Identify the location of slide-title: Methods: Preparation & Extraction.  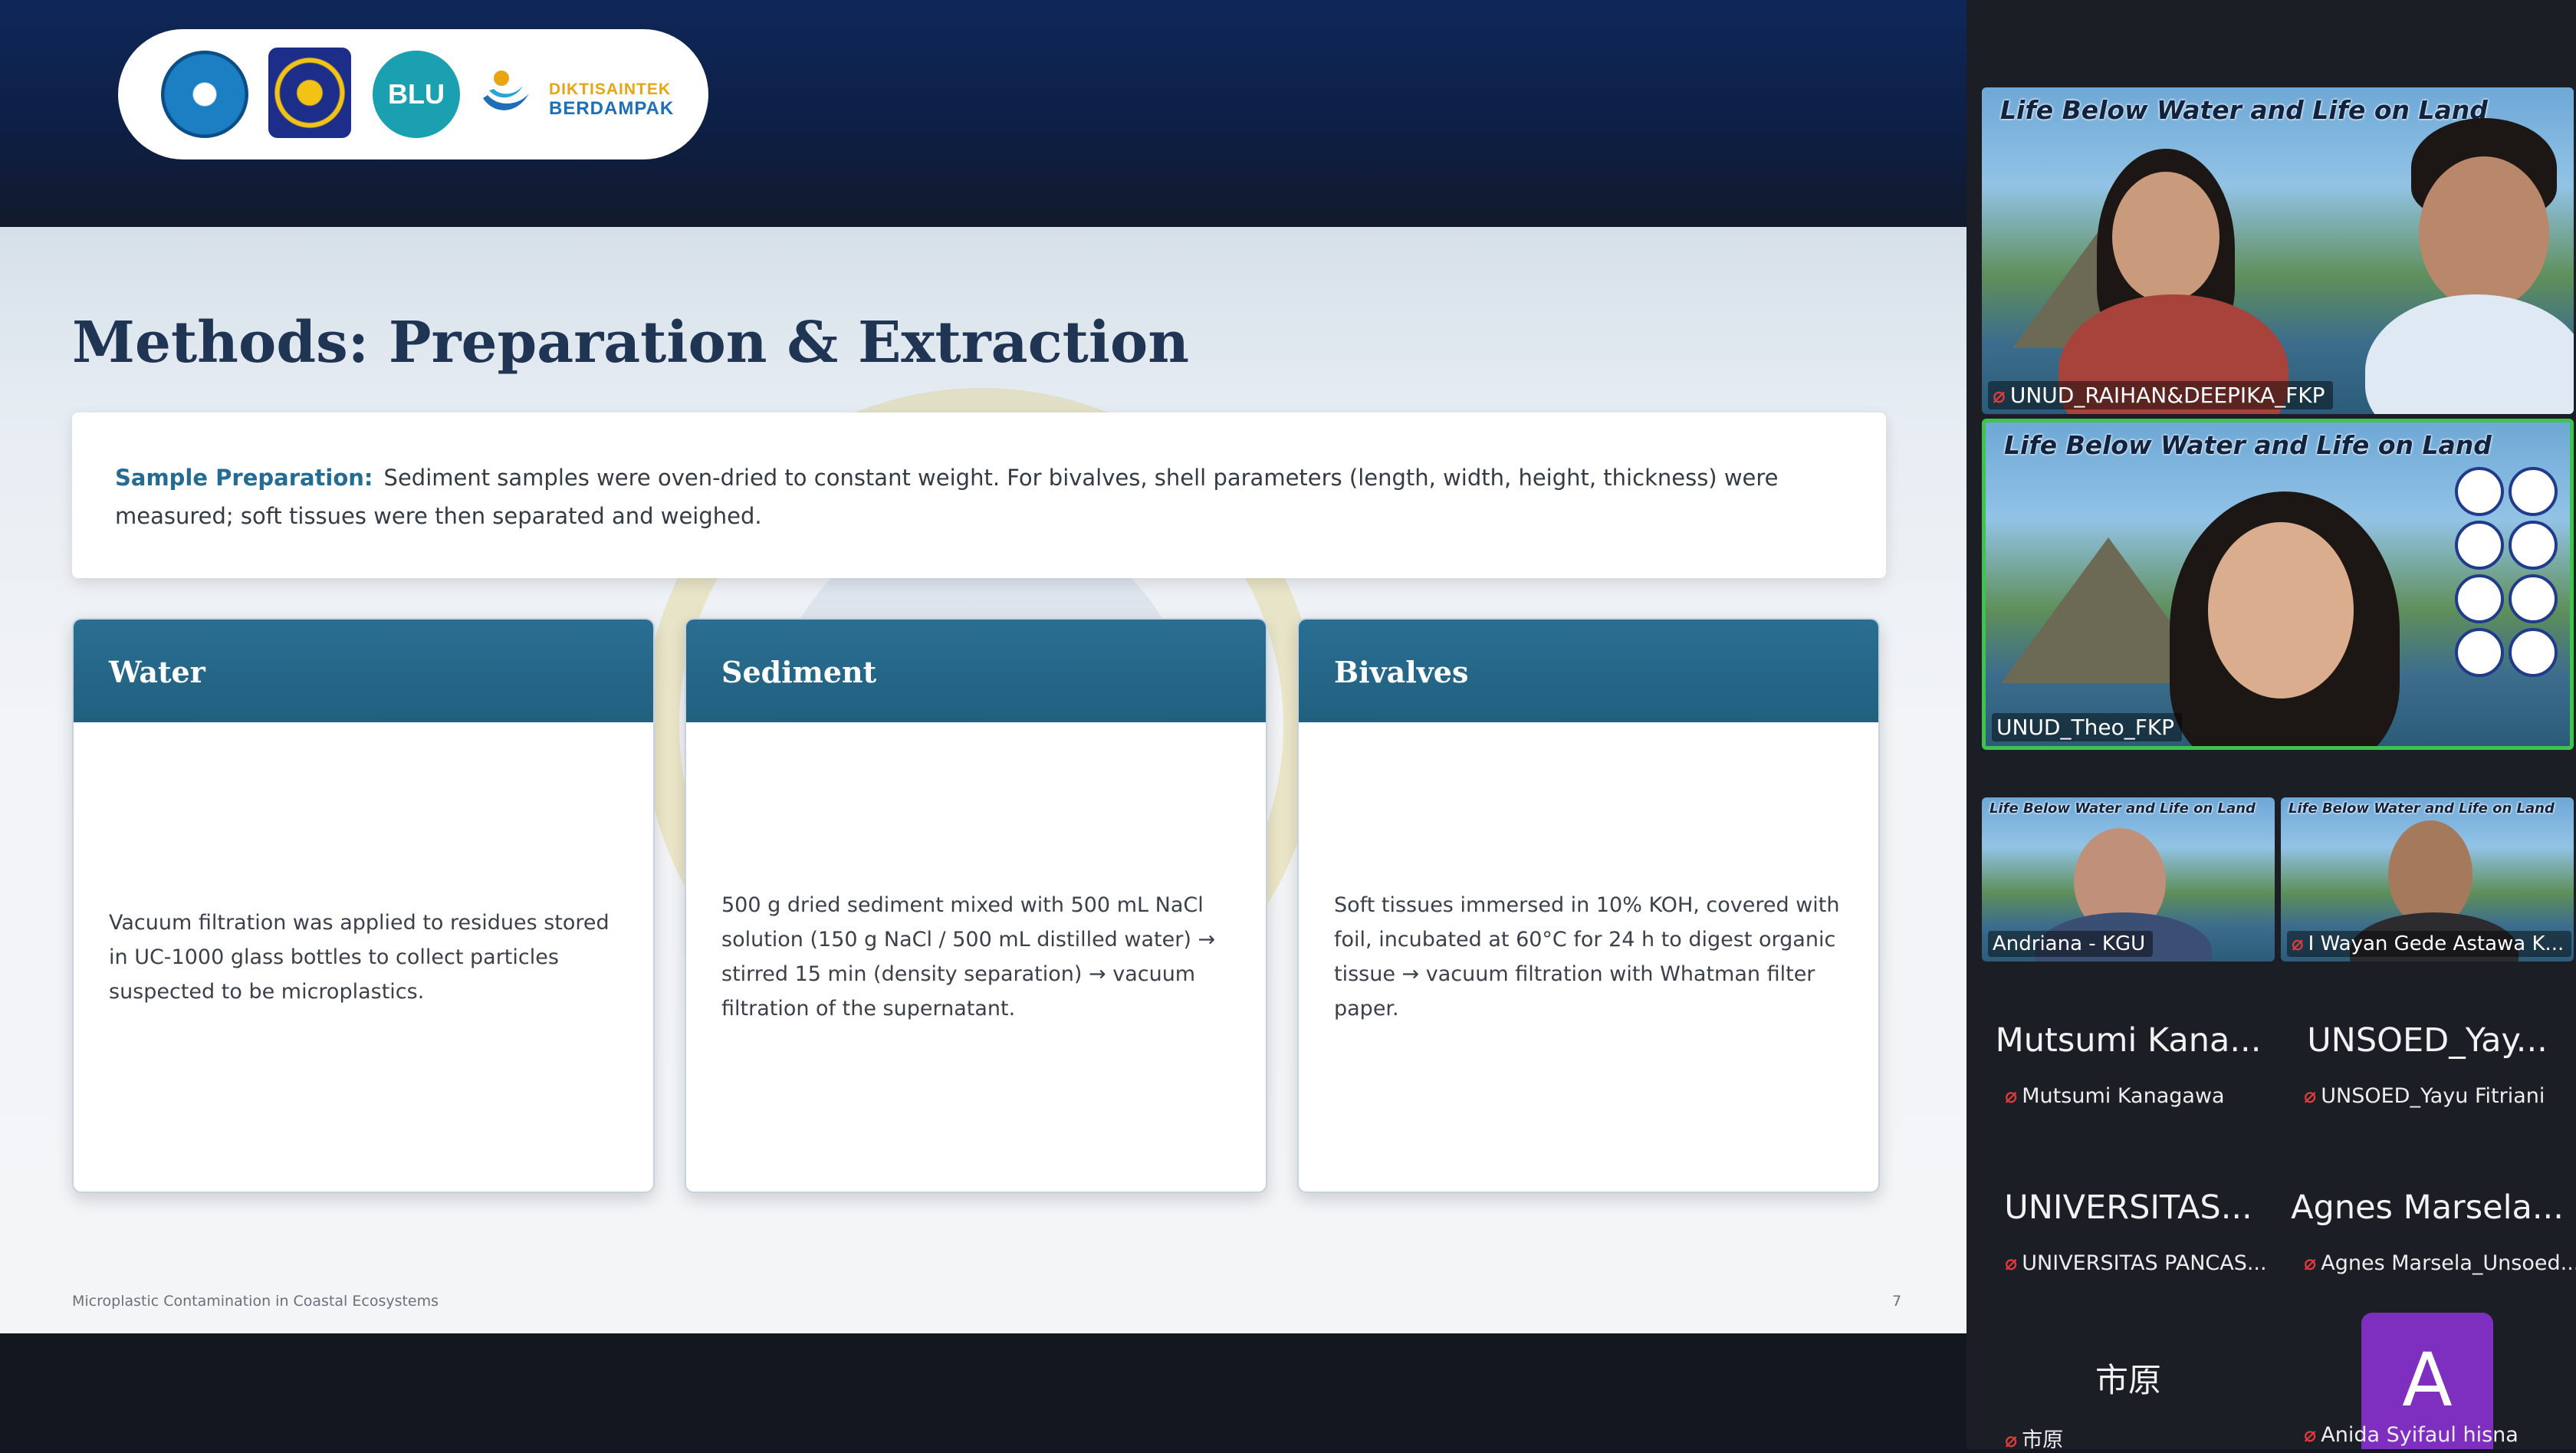
(631, 343).